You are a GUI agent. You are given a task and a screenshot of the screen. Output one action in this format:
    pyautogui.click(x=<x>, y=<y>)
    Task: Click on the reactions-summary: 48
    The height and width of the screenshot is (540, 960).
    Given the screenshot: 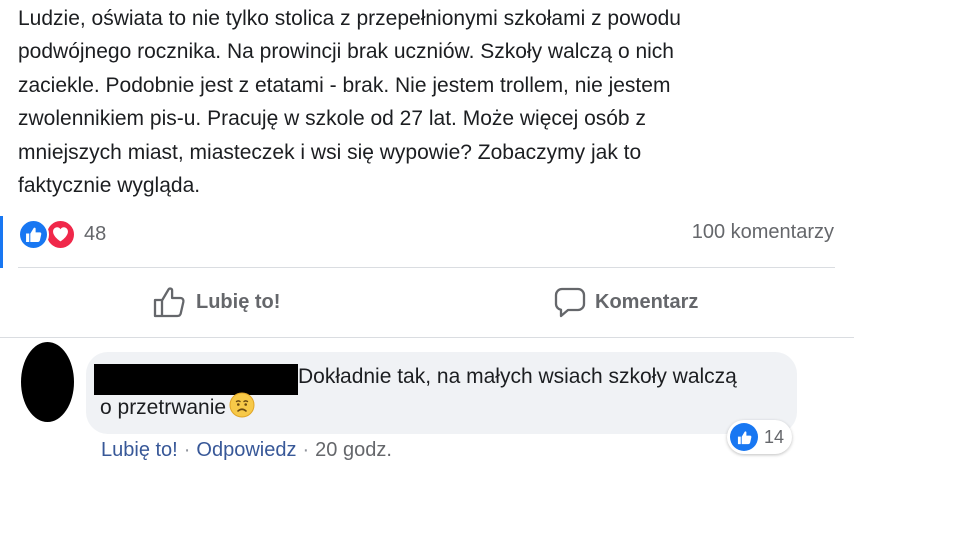 What is the action you would take?
    pyautogui.click(x=62, y=234)
    